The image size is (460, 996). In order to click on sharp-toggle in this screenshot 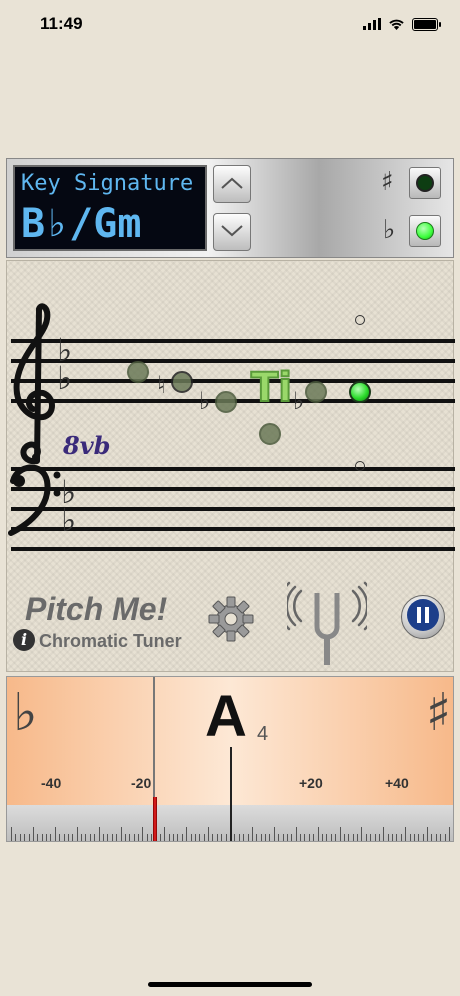, I will do `click(425, 183)`.